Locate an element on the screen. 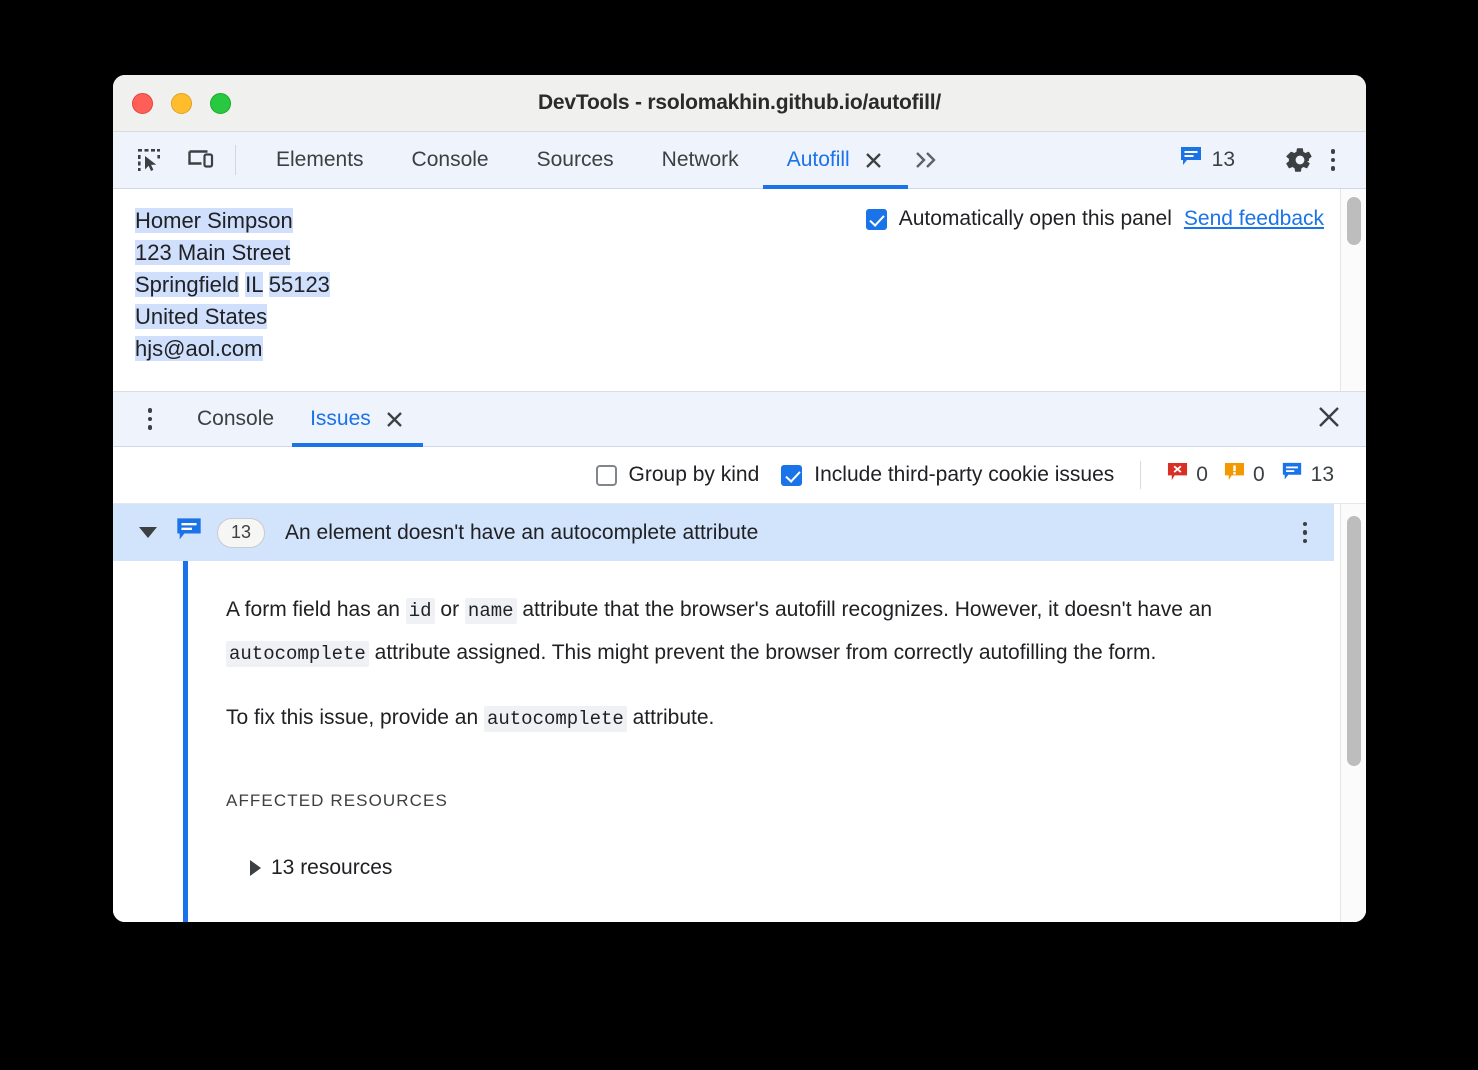 This screenshot has width=1478, height=1070. tab-autofill: Autofill is located at coordinates (835, 160).